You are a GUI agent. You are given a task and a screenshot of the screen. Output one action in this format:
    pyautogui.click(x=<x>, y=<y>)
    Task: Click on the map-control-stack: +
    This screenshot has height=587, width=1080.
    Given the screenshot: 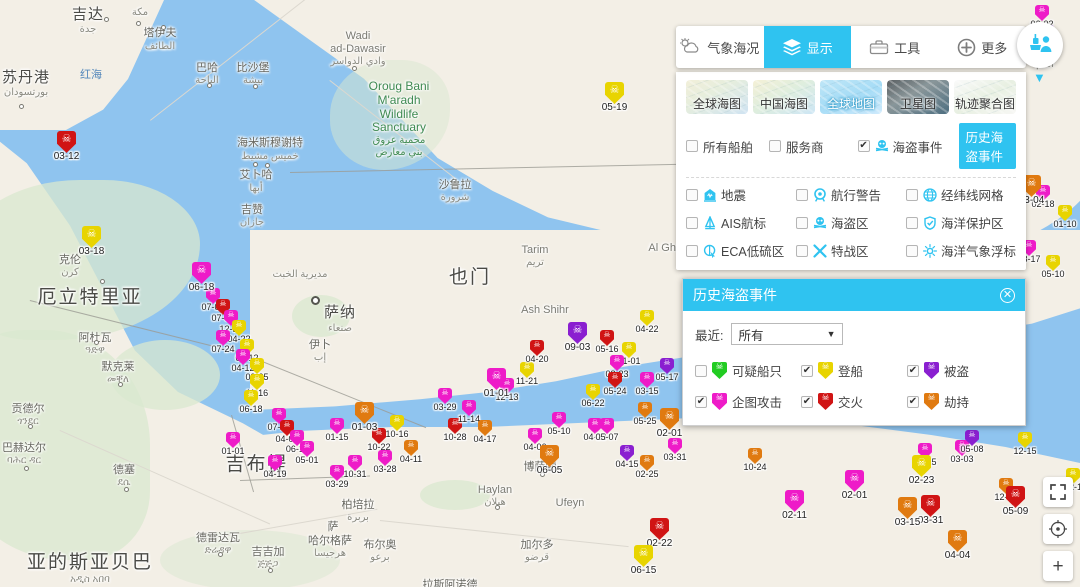 What is the action you would take?
    pyautogui.click(x=1058, y=529)
    